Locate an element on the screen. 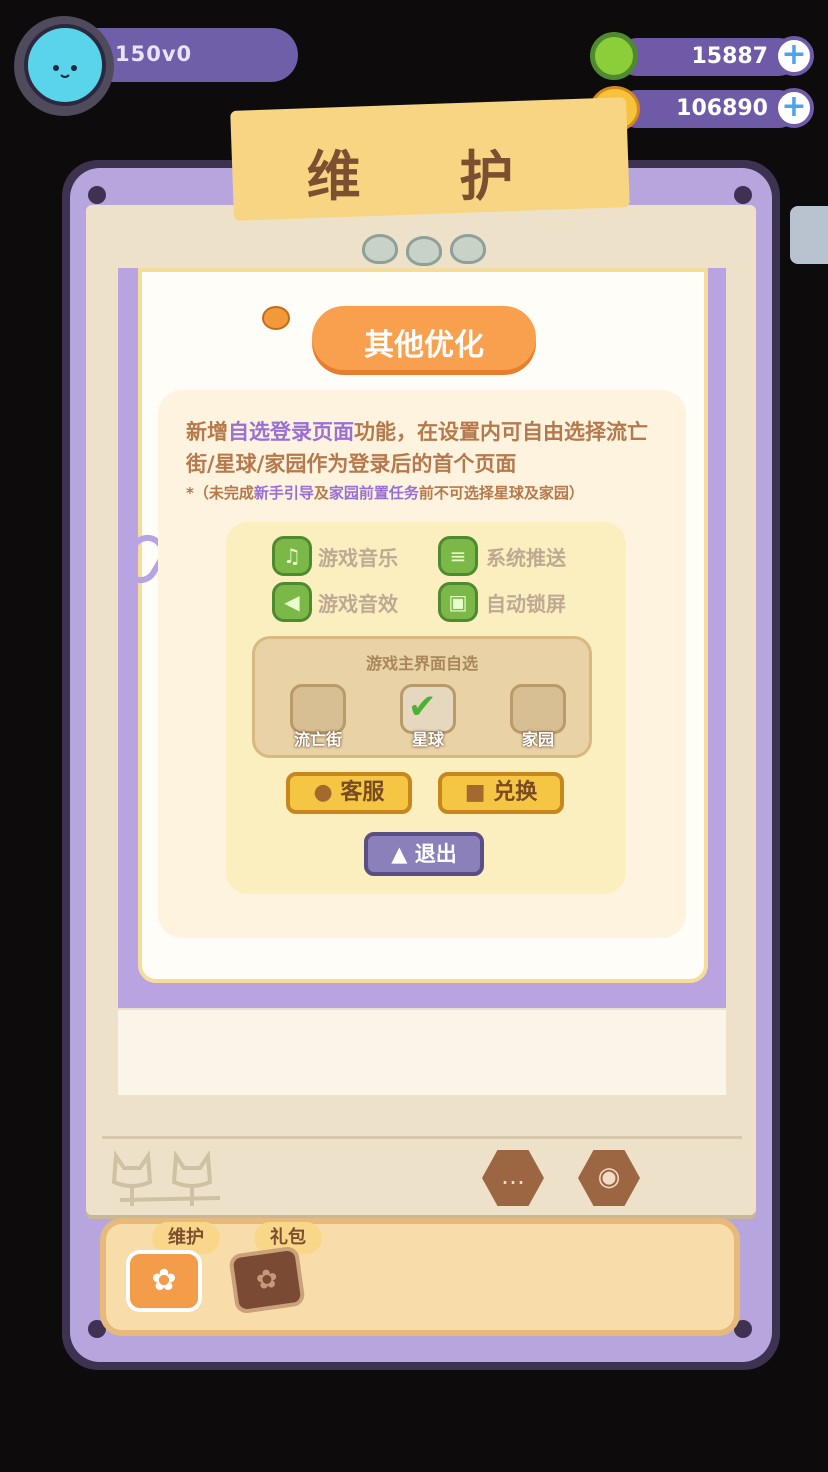 This screenshot has width=828, height=1472. cat-doodle-icon is located at coordinates (170, 1177).